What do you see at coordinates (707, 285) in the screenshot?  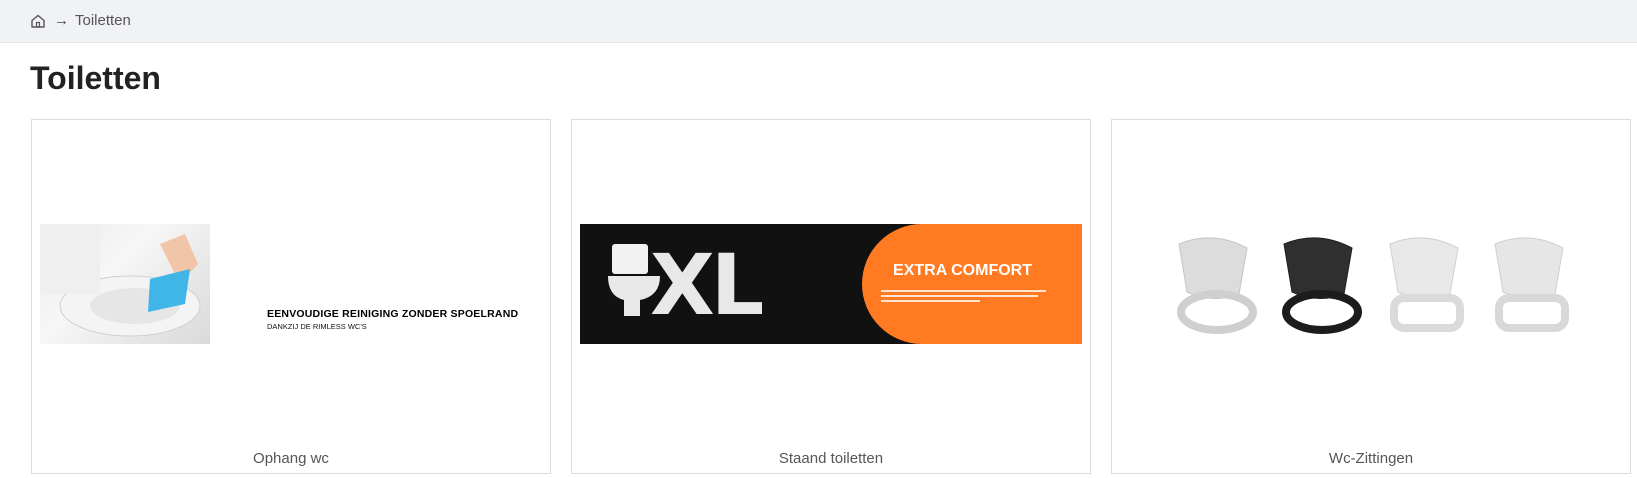 I see `xl-logo: XL` at bounding box center [707, 285].